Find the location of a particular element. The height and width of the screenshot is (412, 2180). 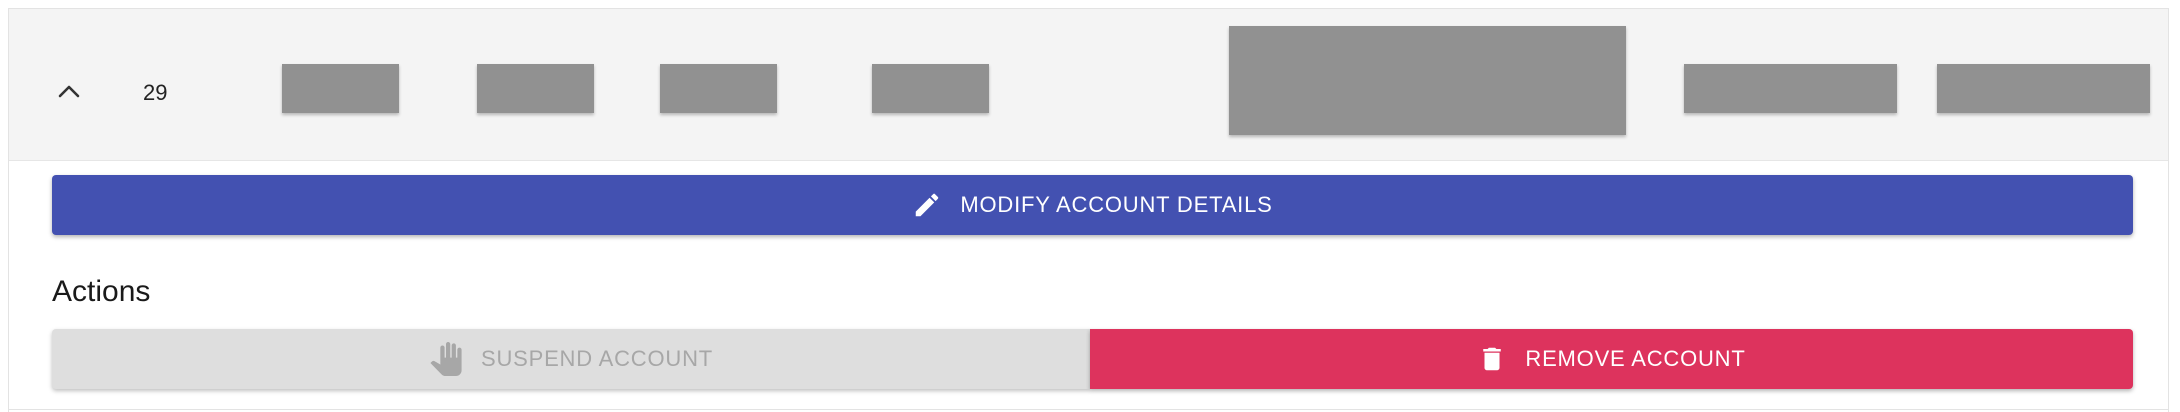

divider is located at coordinates (1088, 409).